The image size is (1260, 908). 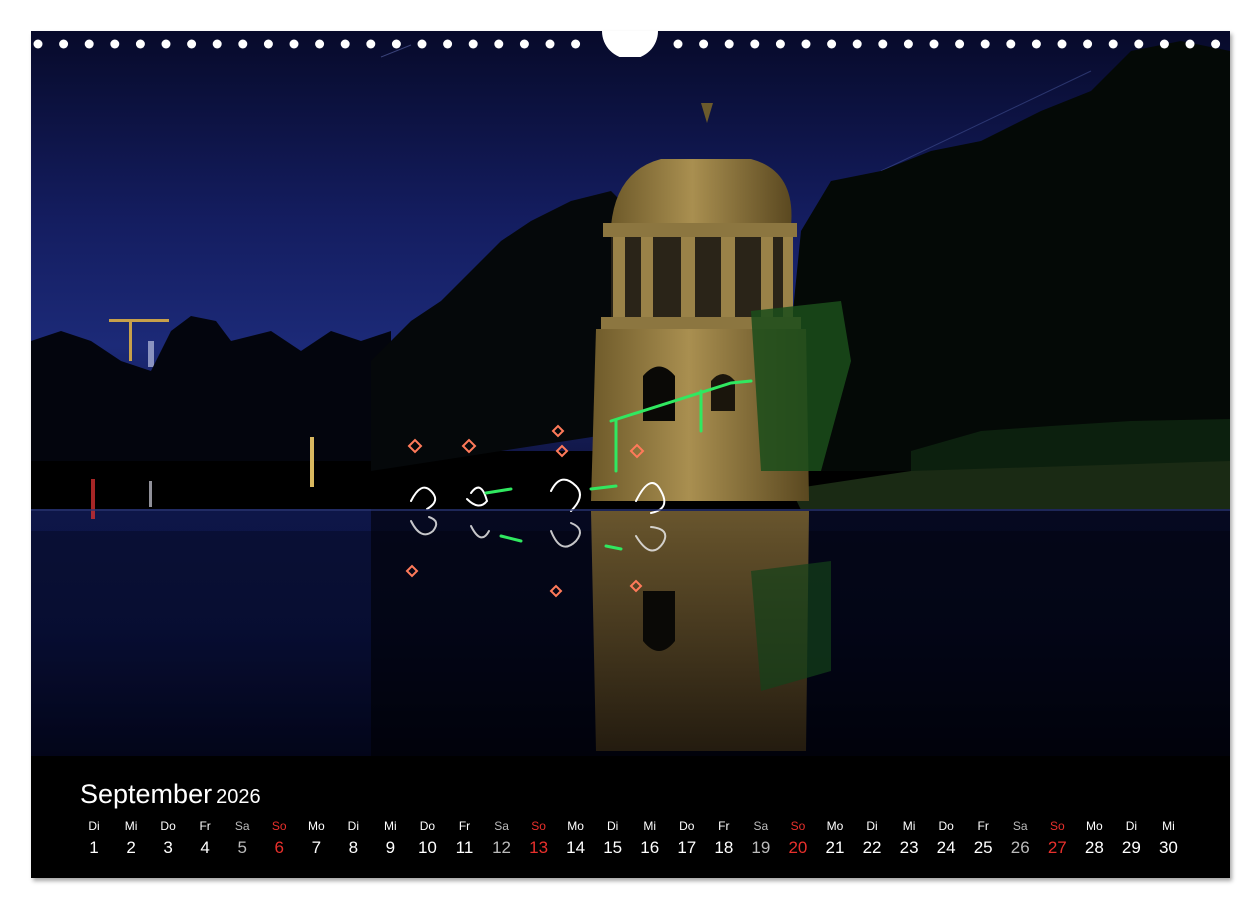 I want to click on day-cell: Mo 21, so click(x=835, y=839).